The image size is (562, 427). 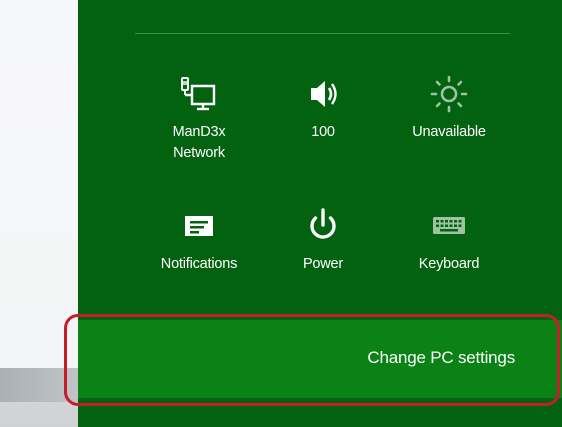 I want to click on network-label-line1: ManD3x, so click(x=199, y=132).